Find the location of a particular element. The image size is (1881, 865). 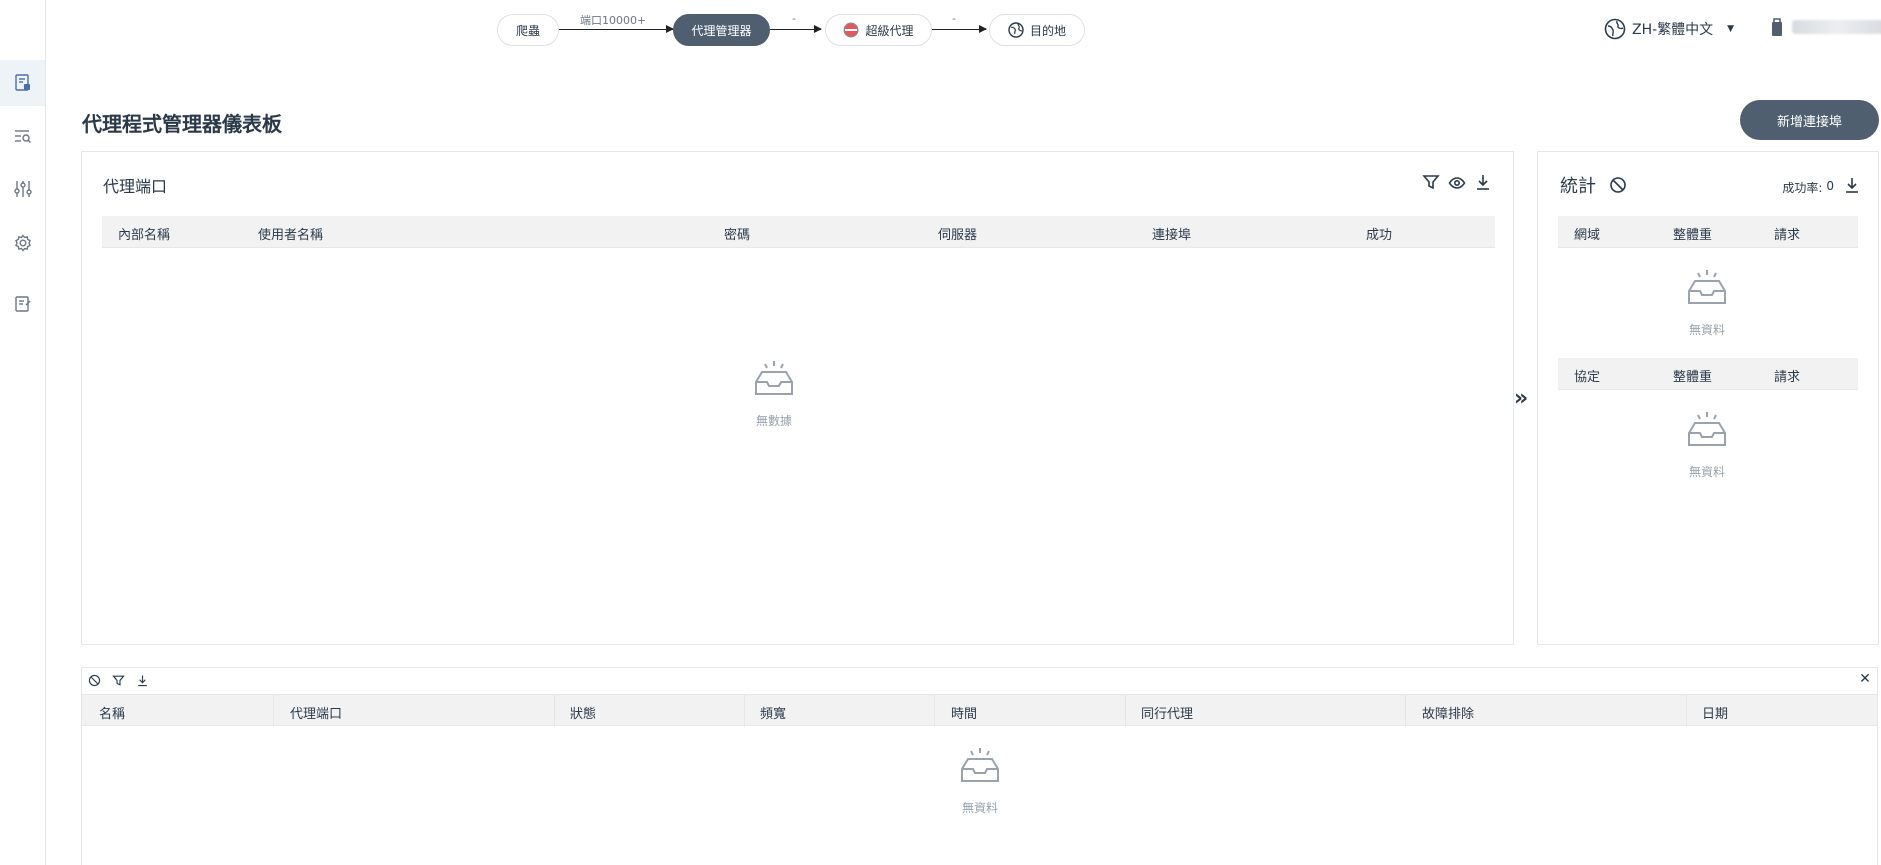

flow-node-super-proxy-label: 超級代理 is located at coordinates (889, 30).